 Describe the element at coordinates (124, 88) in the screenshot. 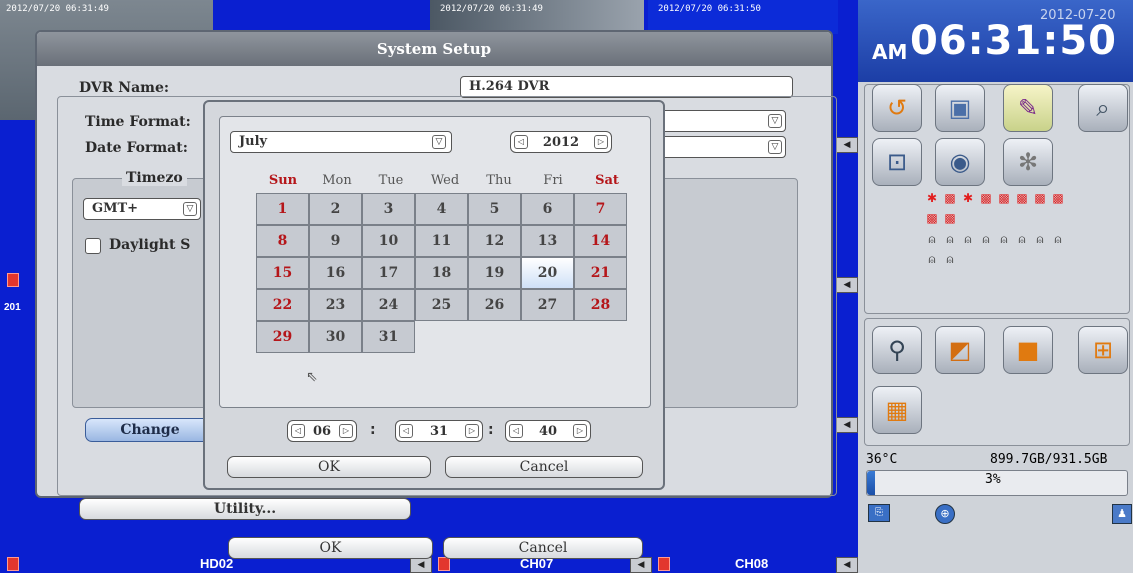

I see `dvr-name-label: DVR Name:` at that location.